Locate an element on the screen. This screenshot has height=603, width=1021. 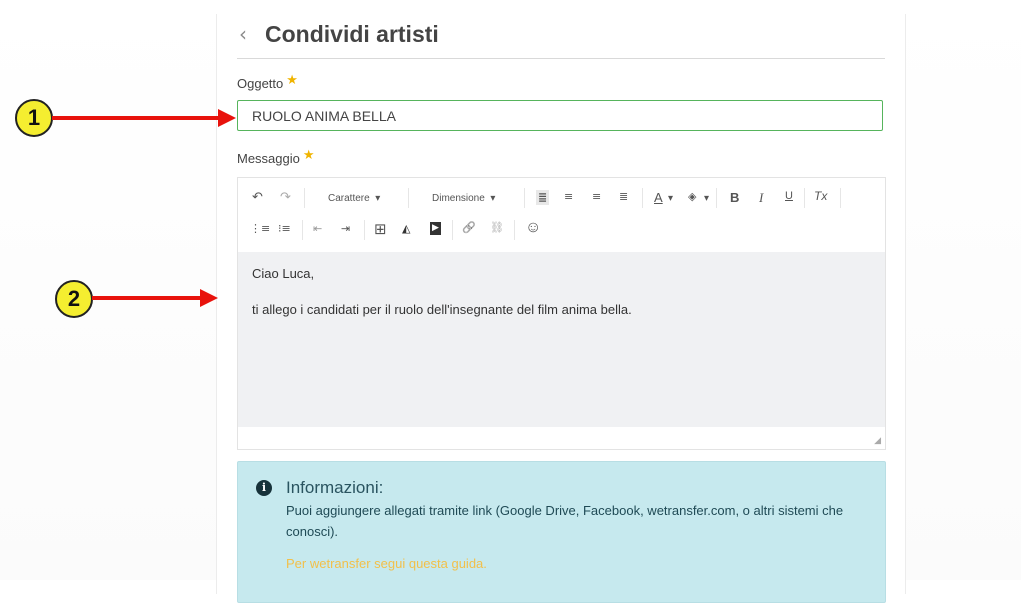
bold-icon: B is located at coordinates (734, 197).